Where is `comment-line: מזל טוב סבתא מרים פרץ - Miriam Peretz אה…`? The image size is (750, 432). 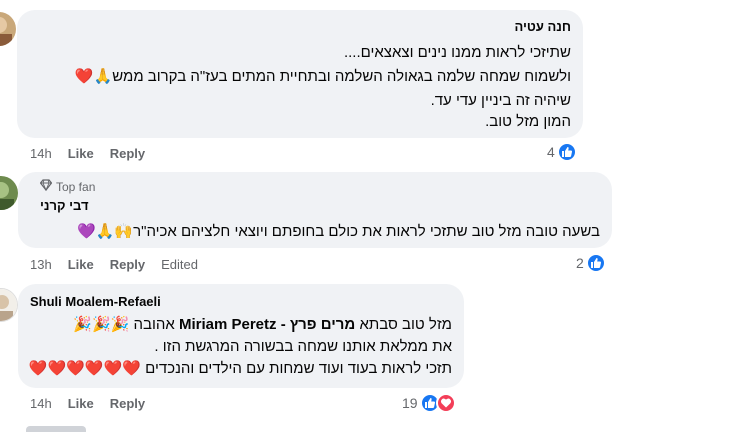 comment-line: מזל טוב סבתא מרים פרץ - Miriam Peretz אה… is located at coordinates (241, 324).